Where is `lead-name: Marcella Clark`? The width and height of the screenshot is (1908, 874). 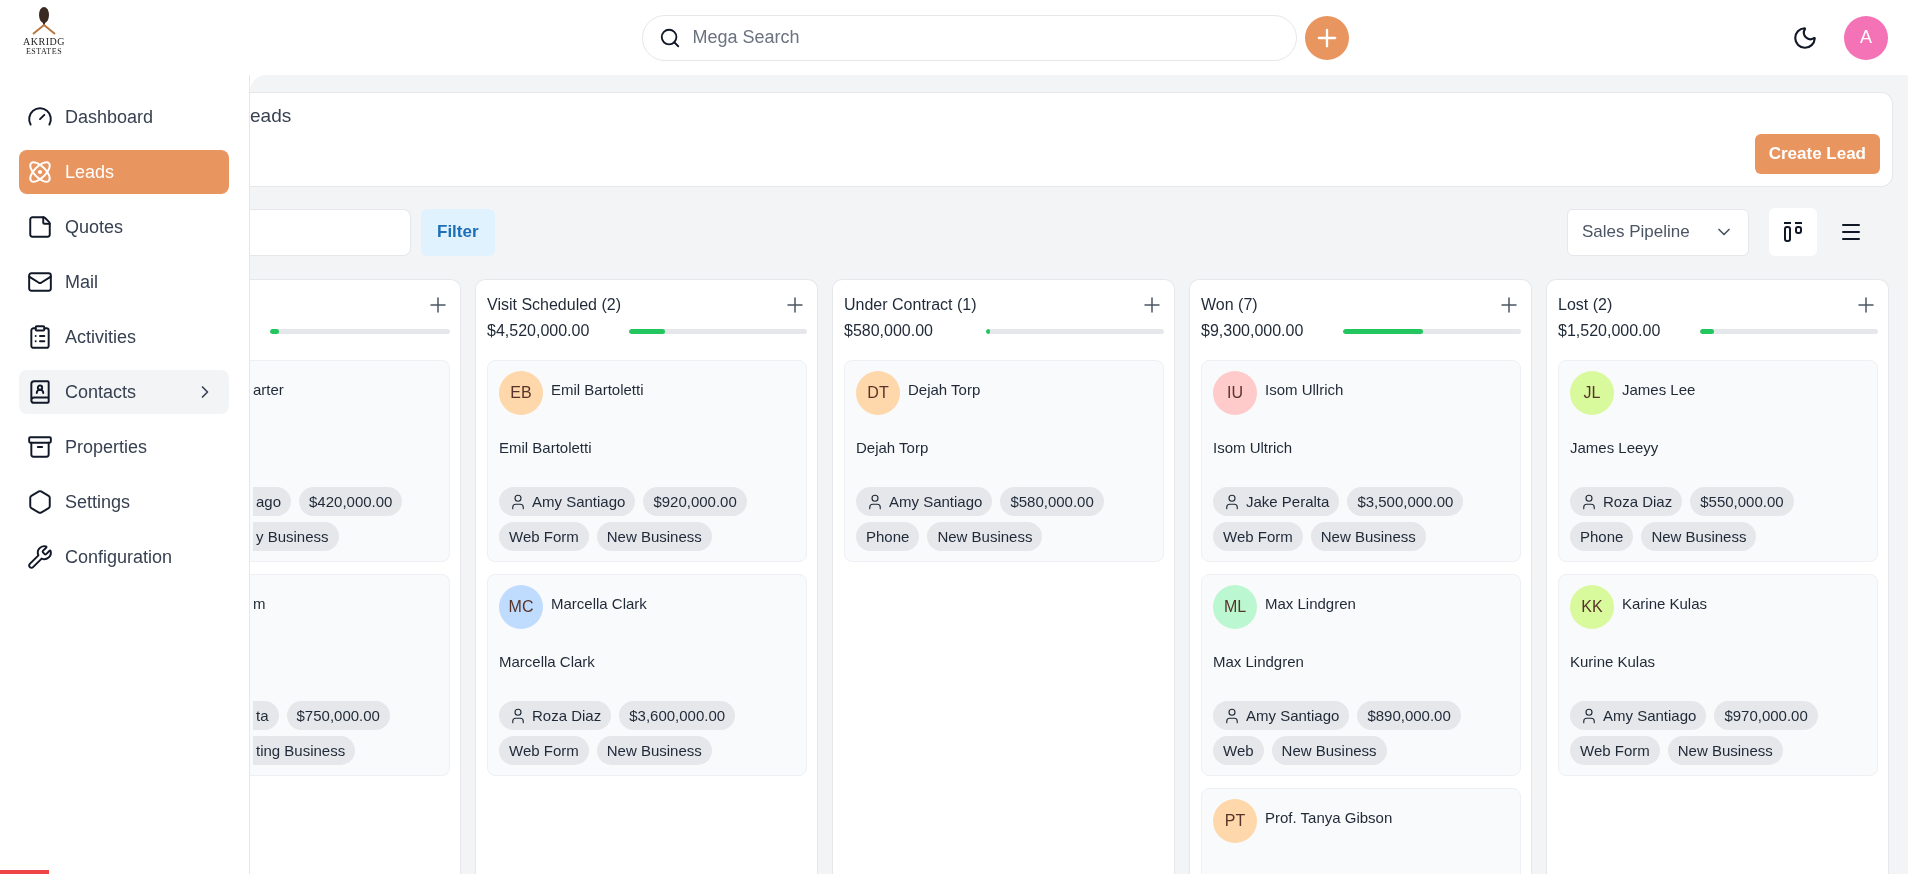 lead-name: Marcella Clark is located at coordinates (599, 603).